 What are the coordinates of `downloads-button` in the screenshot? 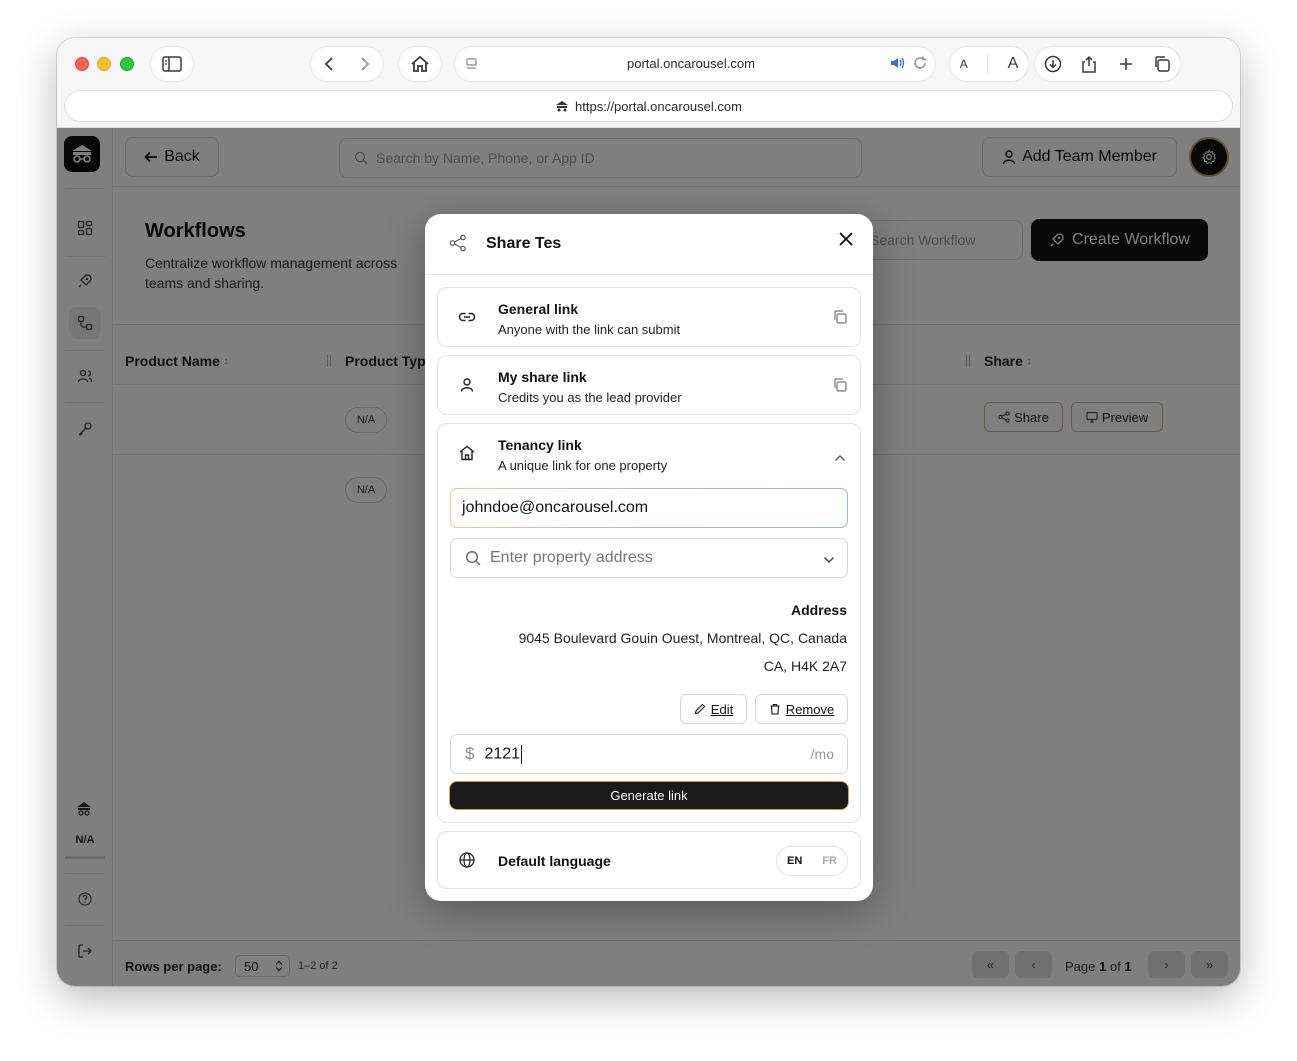 It's located at (1053, 64).